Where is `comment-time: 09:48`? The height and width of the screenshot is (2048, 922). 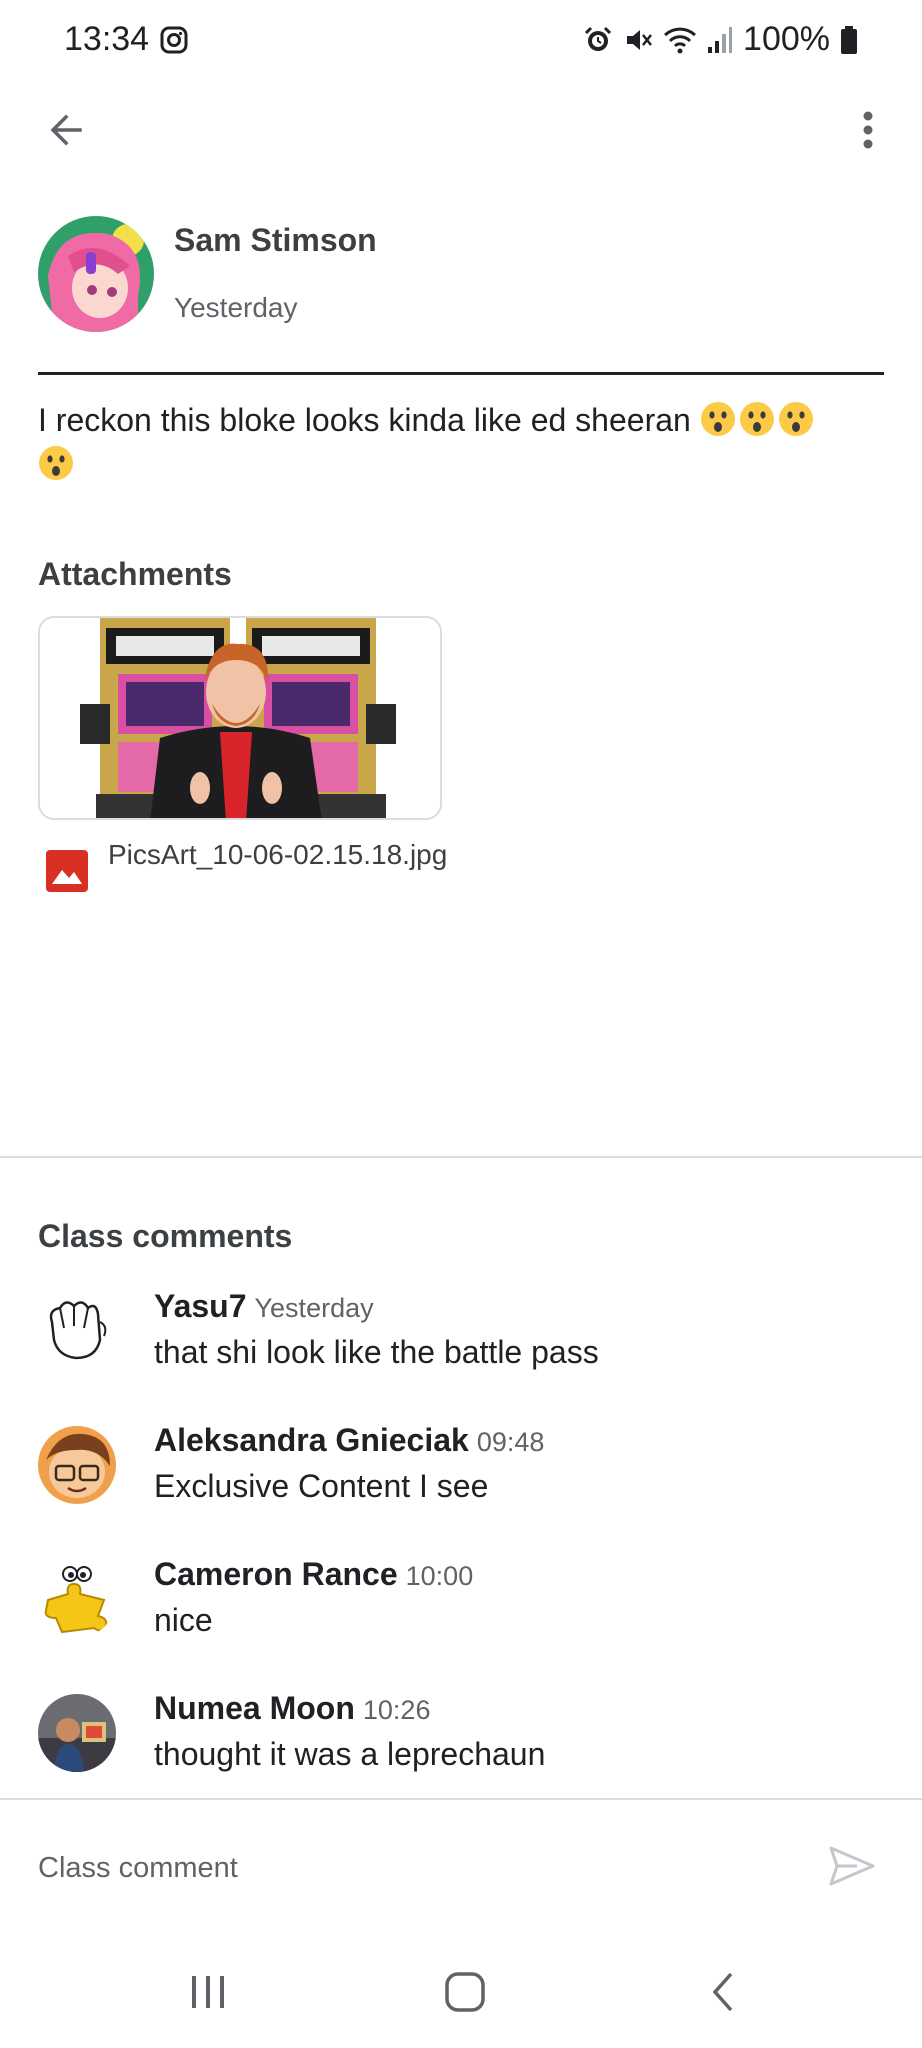
comment-time: 09:48 is located at coordinates (510, 1442).